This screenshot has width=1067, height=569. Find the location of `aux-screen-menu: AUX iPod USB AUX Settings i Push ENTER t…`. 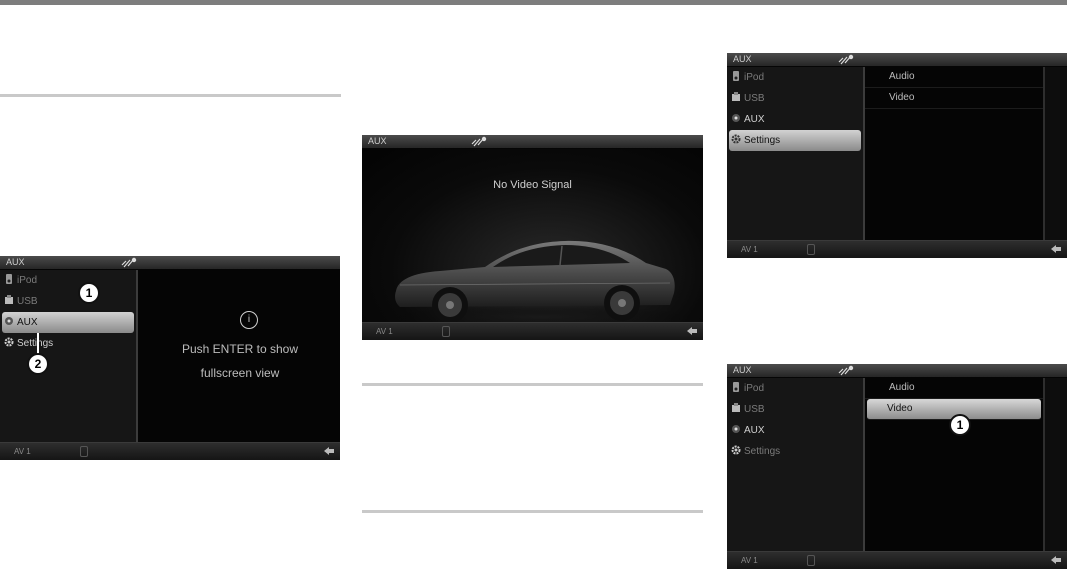

aux-screen-menu: AUX iPod USB AUX Settings i Push ENTER t… is located at coordinates (170, 358).